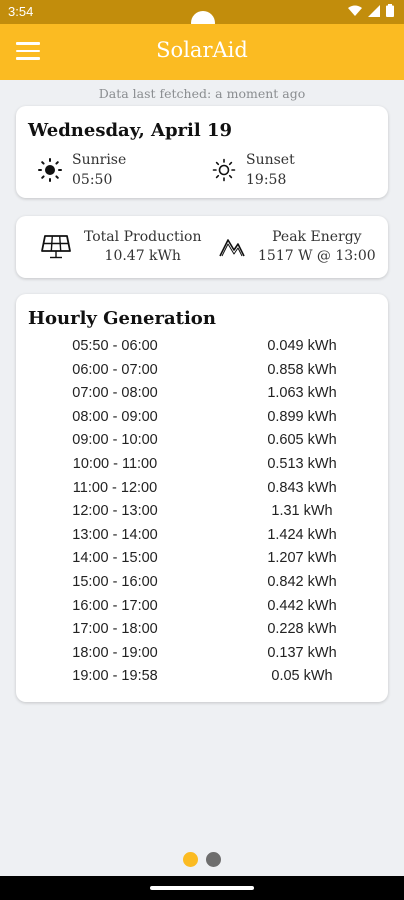 Image resolution: width=404 pixels, height=900 pixels. I want to click on system-nav-bar, so click(202, 888).